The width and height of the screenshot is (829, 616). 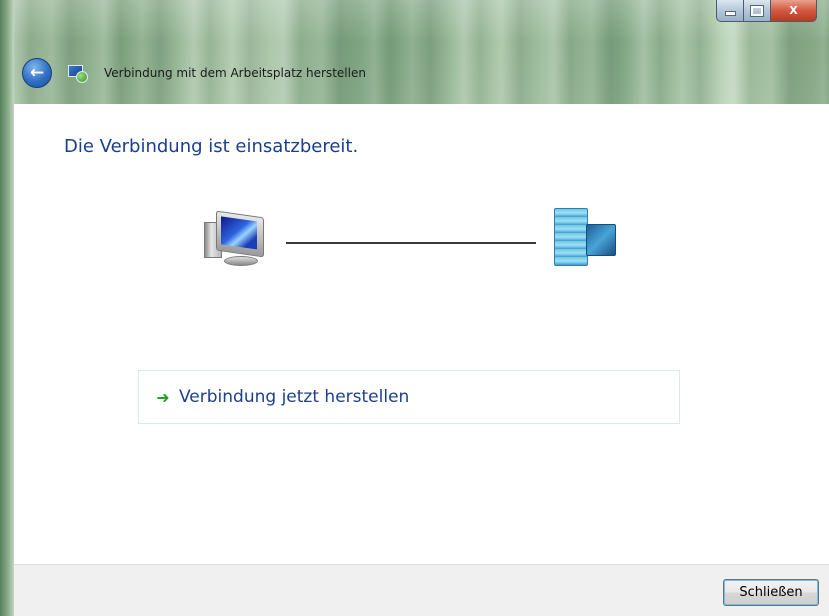 I want to click on server-icon, so click(x=583, y=239).